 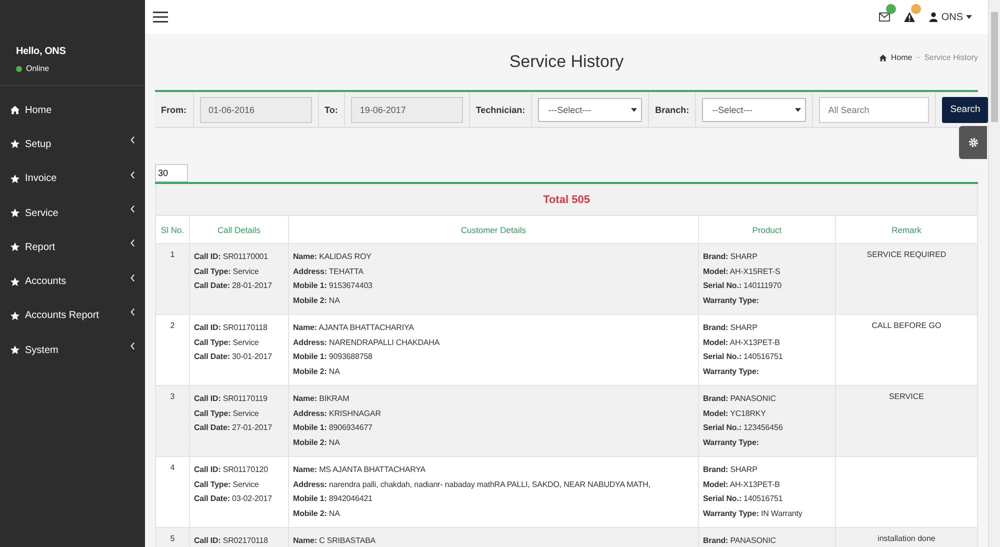 What do you see at coordinates (333, 499) in the screenshot?
I see `customer-detail: Mobile 1: 8942046421` at bounding box center [333, 499].